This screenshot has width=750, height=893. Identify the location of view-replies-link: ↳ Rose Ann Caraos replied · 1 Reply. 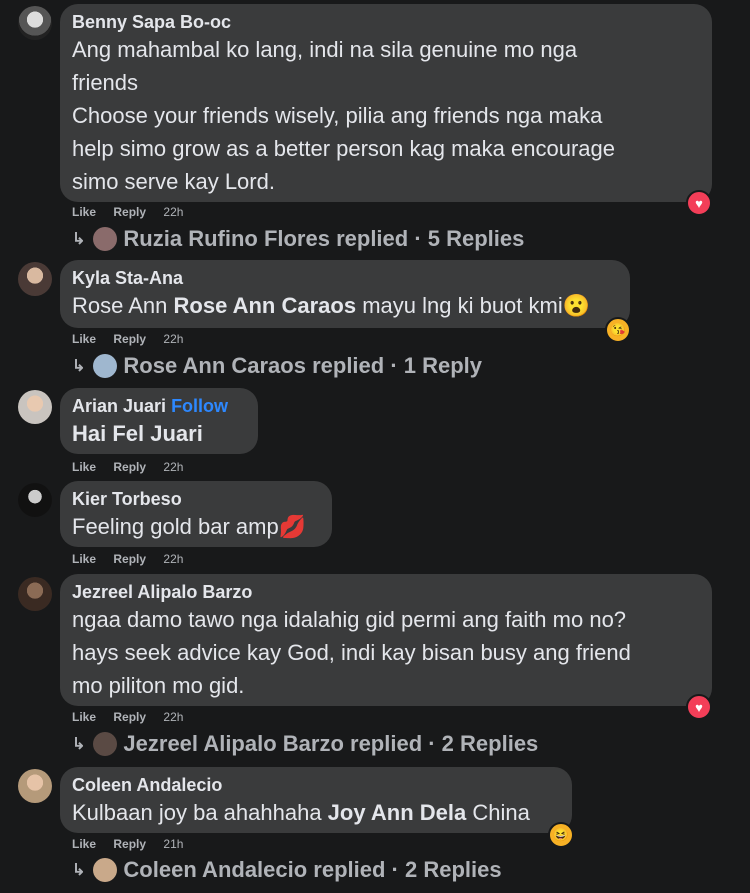
(277, 366).